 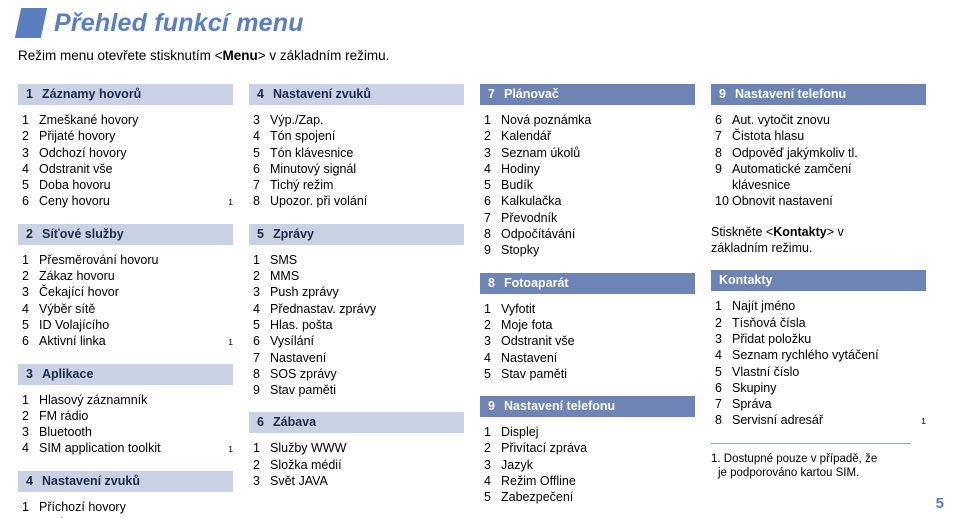 I want to click on section-title: Fotoaparát, so click(x=536, y=282).